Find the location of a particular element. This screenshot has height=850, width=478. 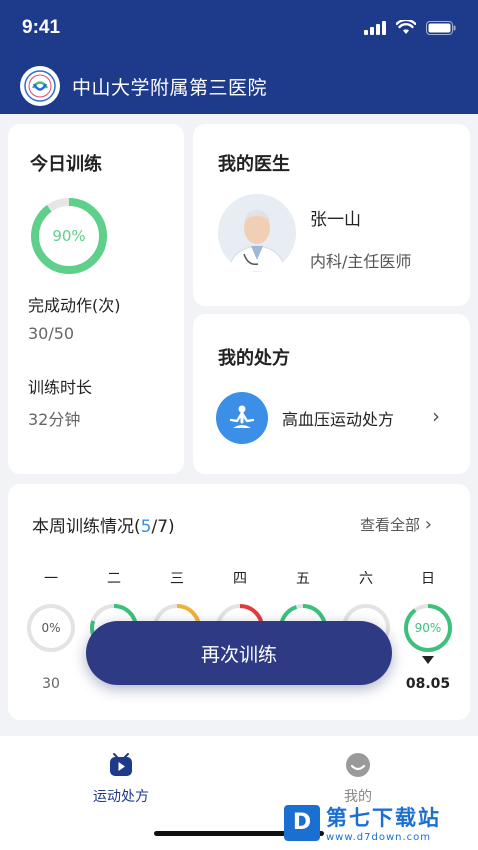

play-icon is located at coordinates (121, 765).